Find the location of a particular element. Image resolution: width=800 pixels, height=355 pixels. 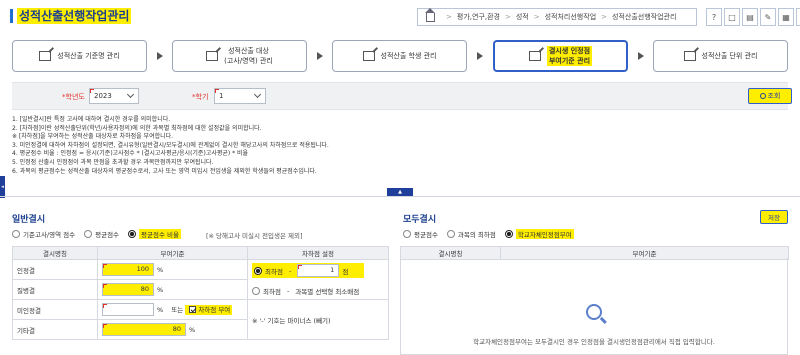

term-label: *학기 is located at coordinates (200, 97).